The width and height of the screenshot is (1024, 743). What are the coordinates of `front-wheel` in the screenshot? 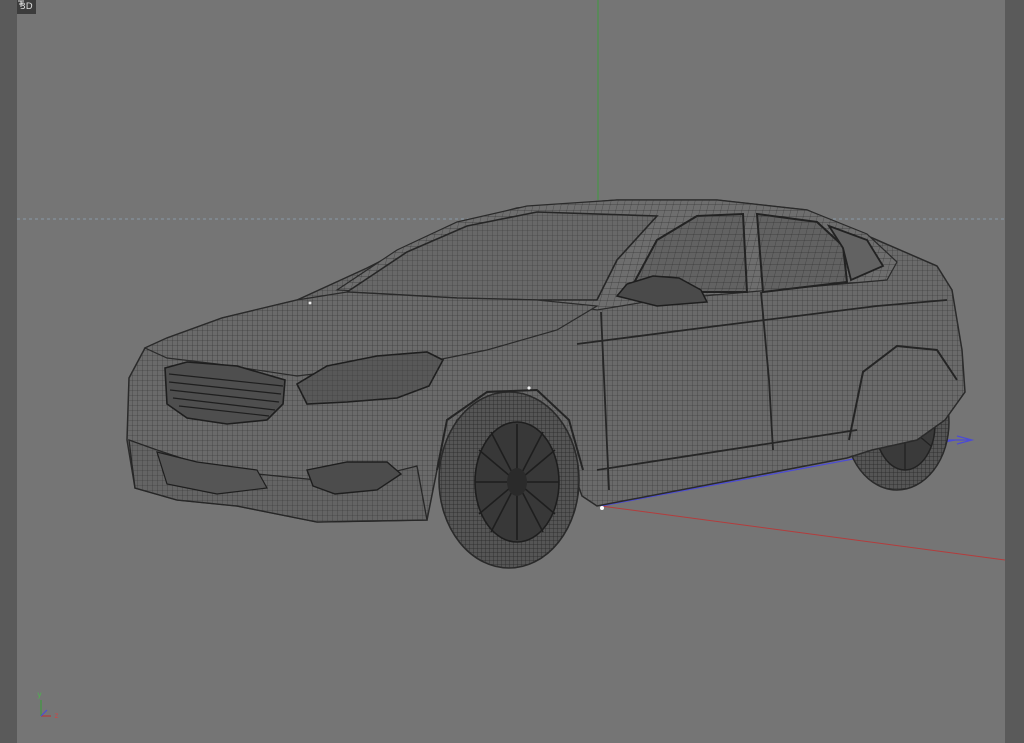 It's located at (509, 480).